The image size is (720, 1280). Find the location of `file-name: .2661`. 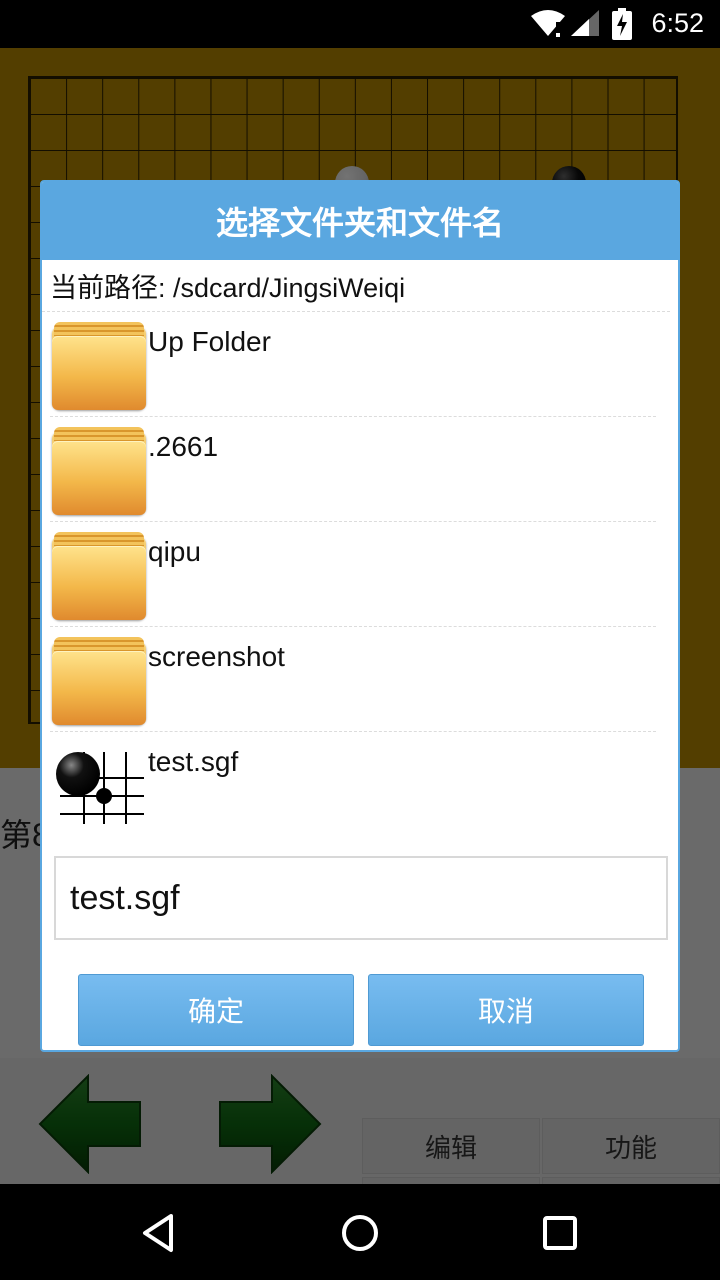

file-name: .2661 is located at coordinates (183, 446).